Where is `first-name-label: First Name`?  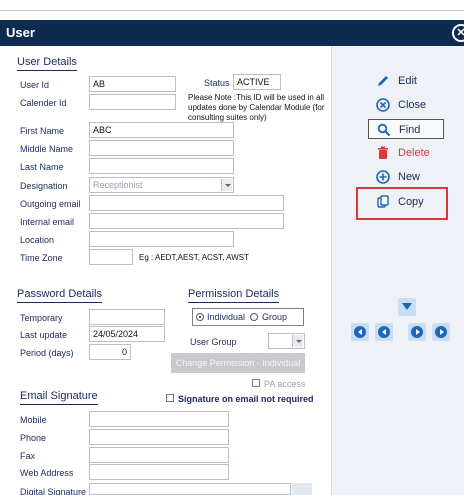 first-name-label: First Name is located at coordinates (42, 131).